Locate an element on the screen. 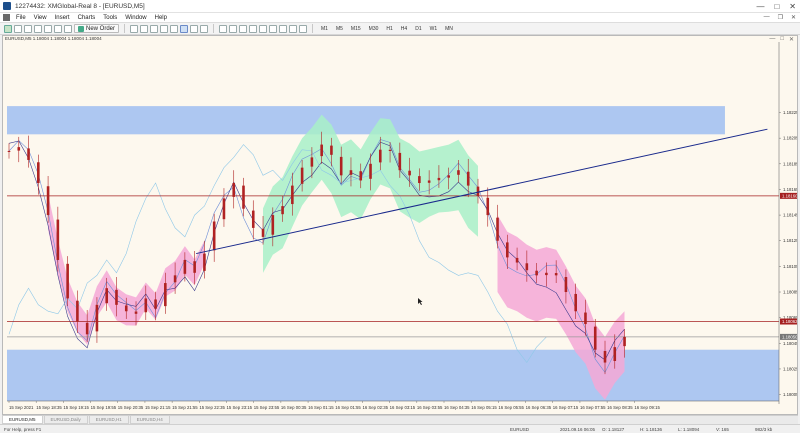 The height and width of the screenshot is (433, 800). time-tick-label: 15 Sep 2021 is located at coordinates (21, 407).